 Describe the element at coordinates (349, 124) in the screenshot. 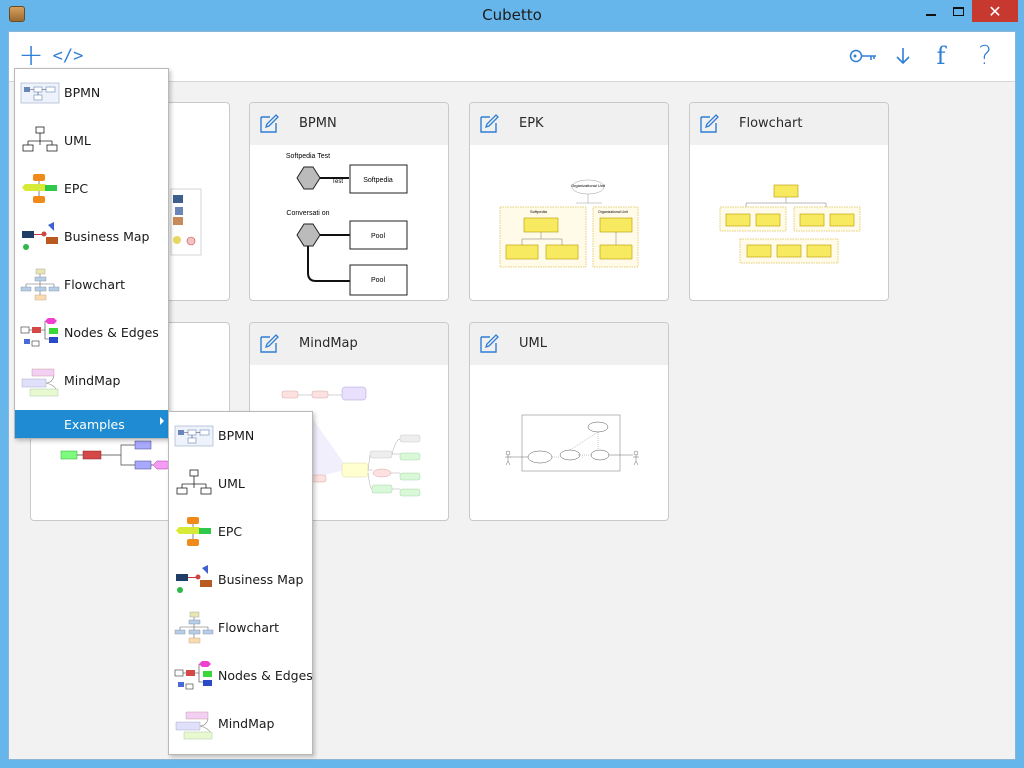

I see `card-header: BPMN` at that location.